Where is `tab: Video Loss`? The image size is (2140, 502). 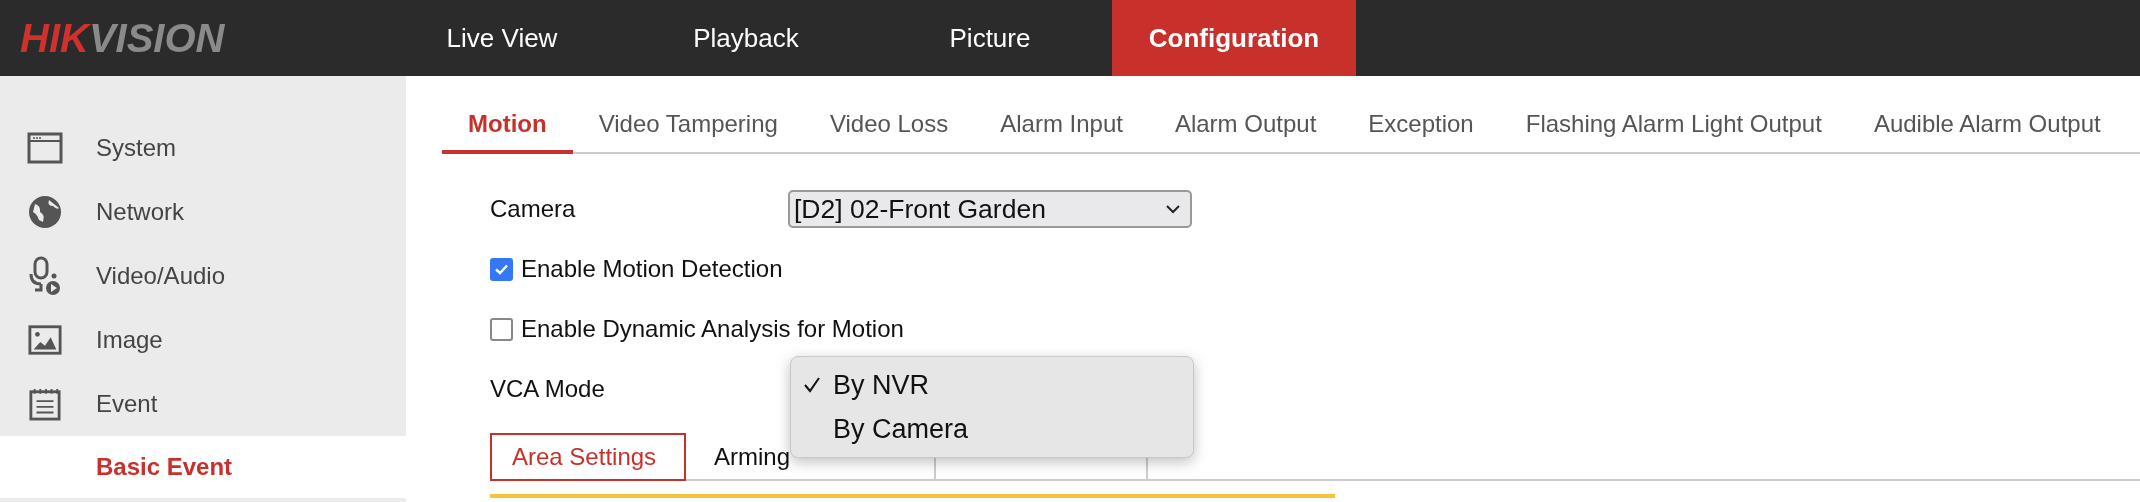 tab: Video Loss is located at coordinates (889, 126).